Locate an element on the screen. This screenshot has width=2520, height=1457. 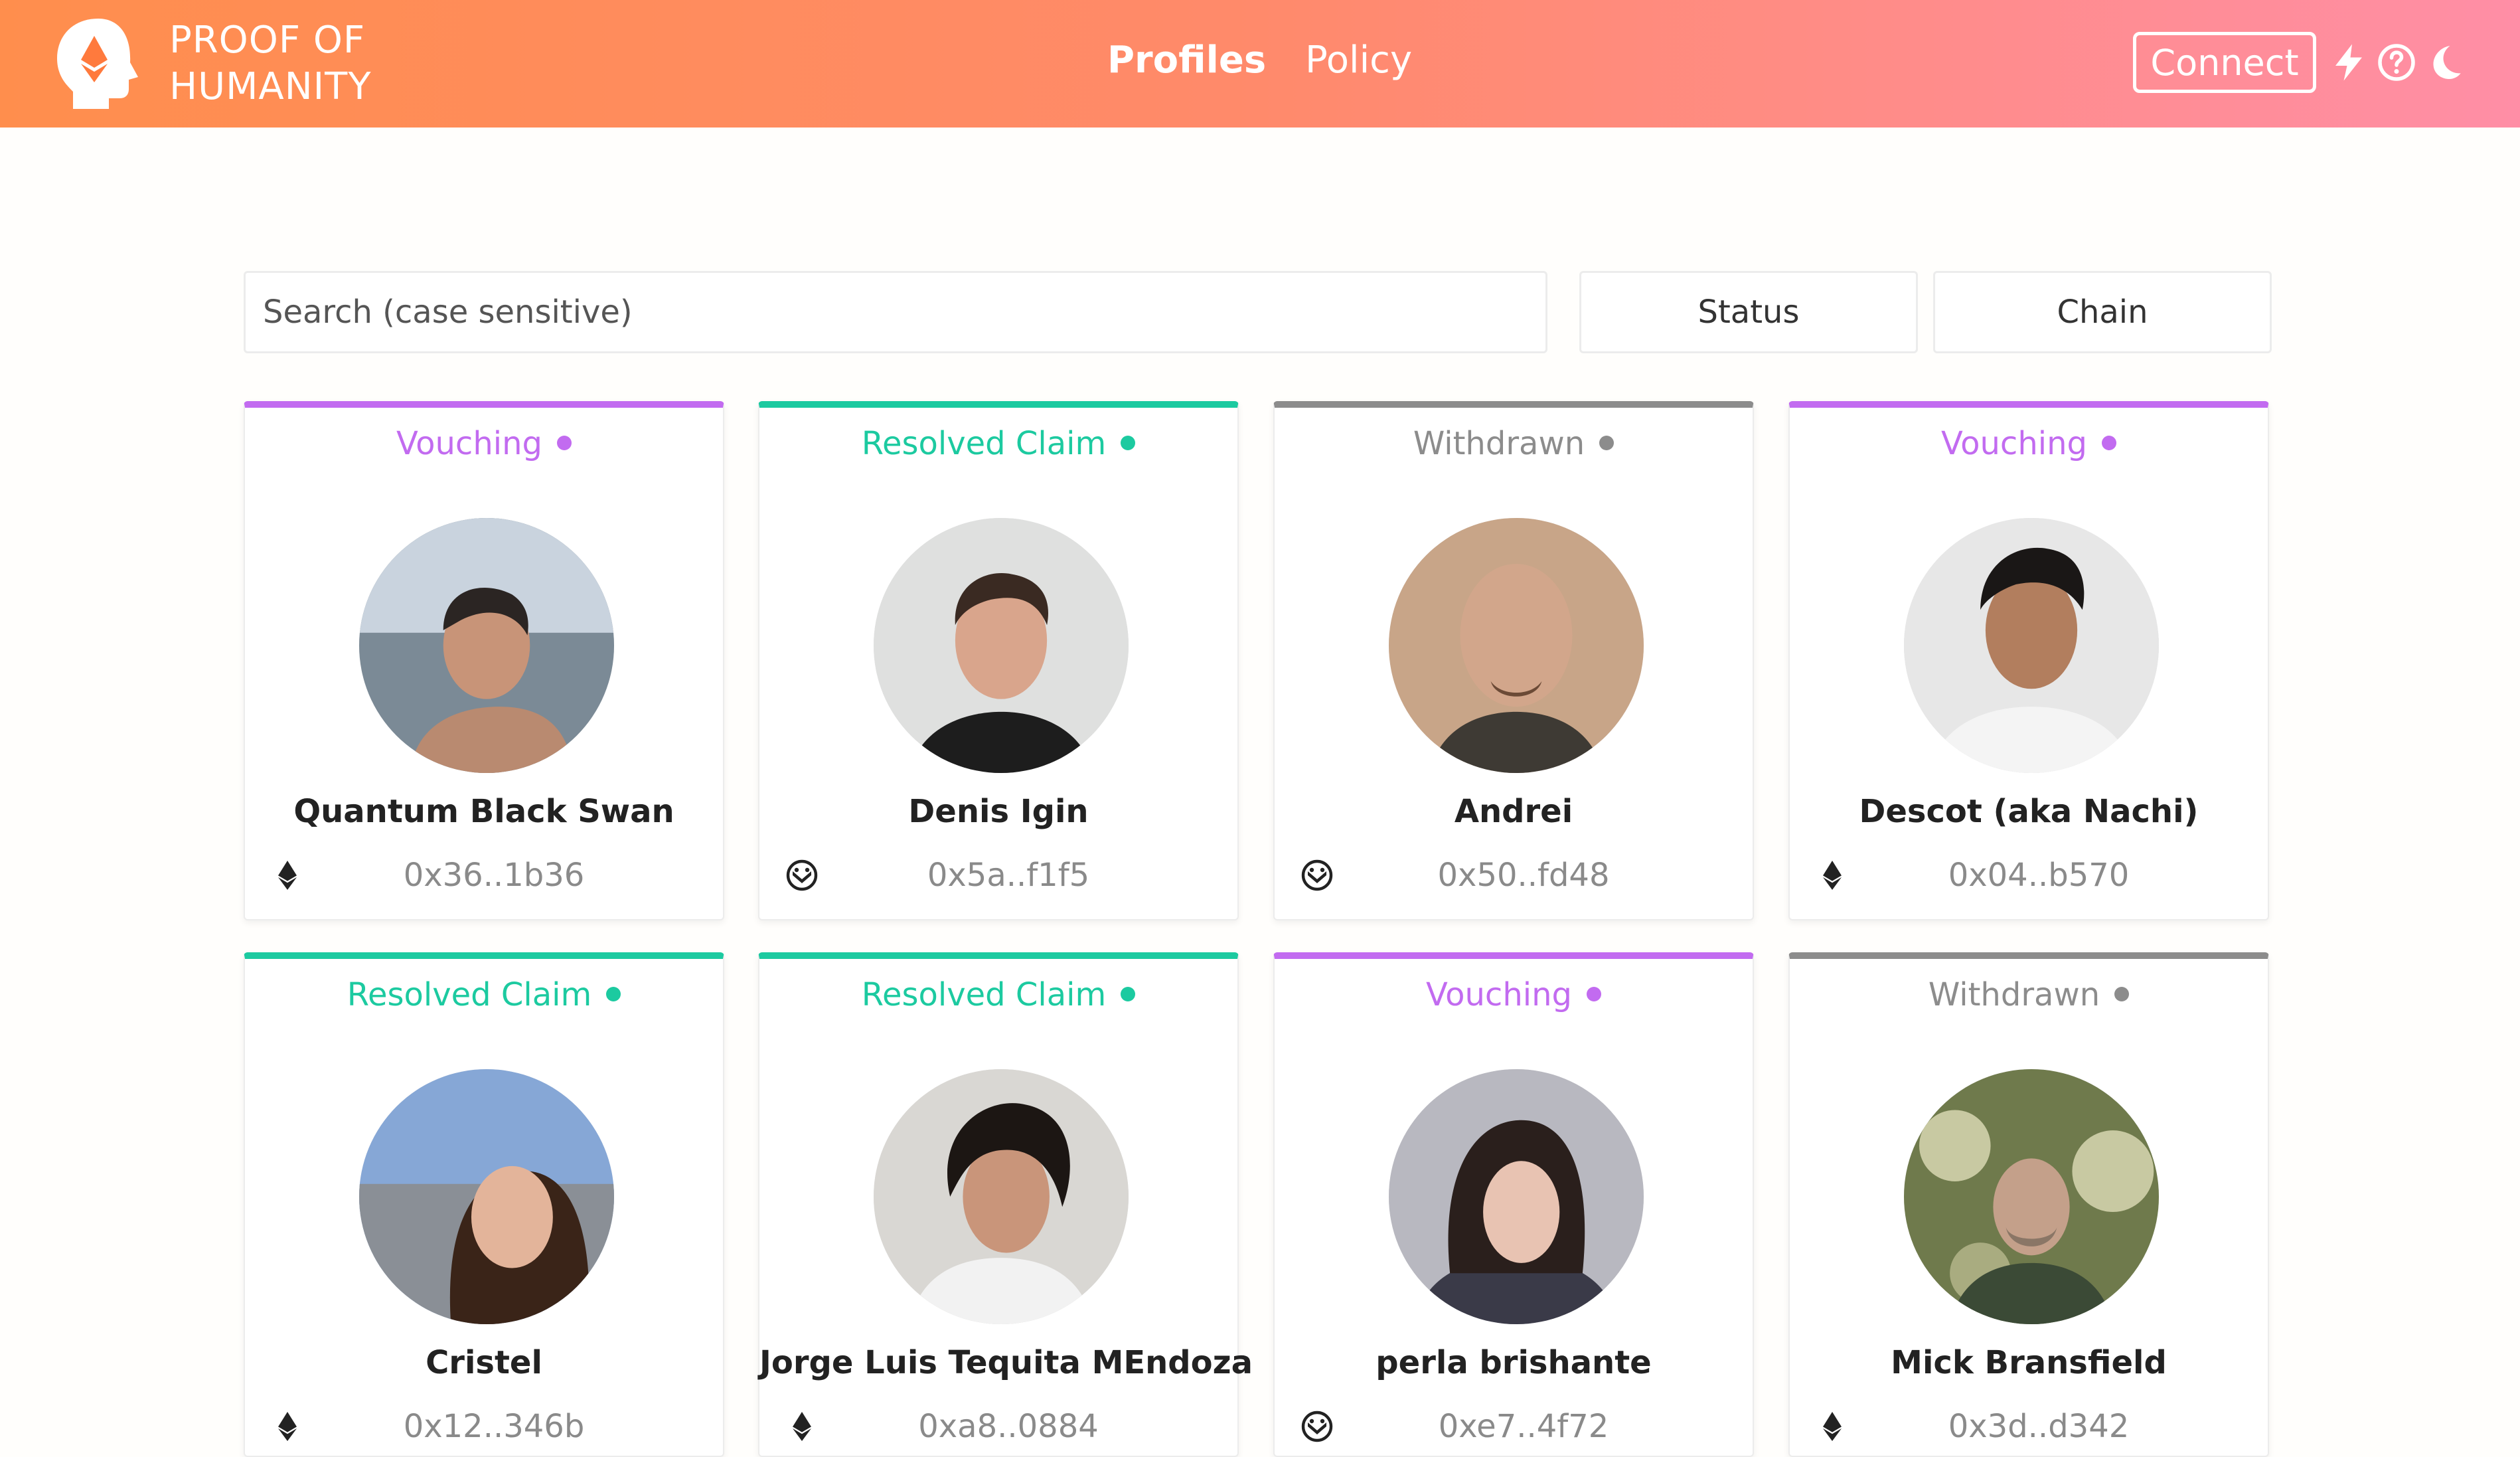
search-input is located at coordinates (895, 312).